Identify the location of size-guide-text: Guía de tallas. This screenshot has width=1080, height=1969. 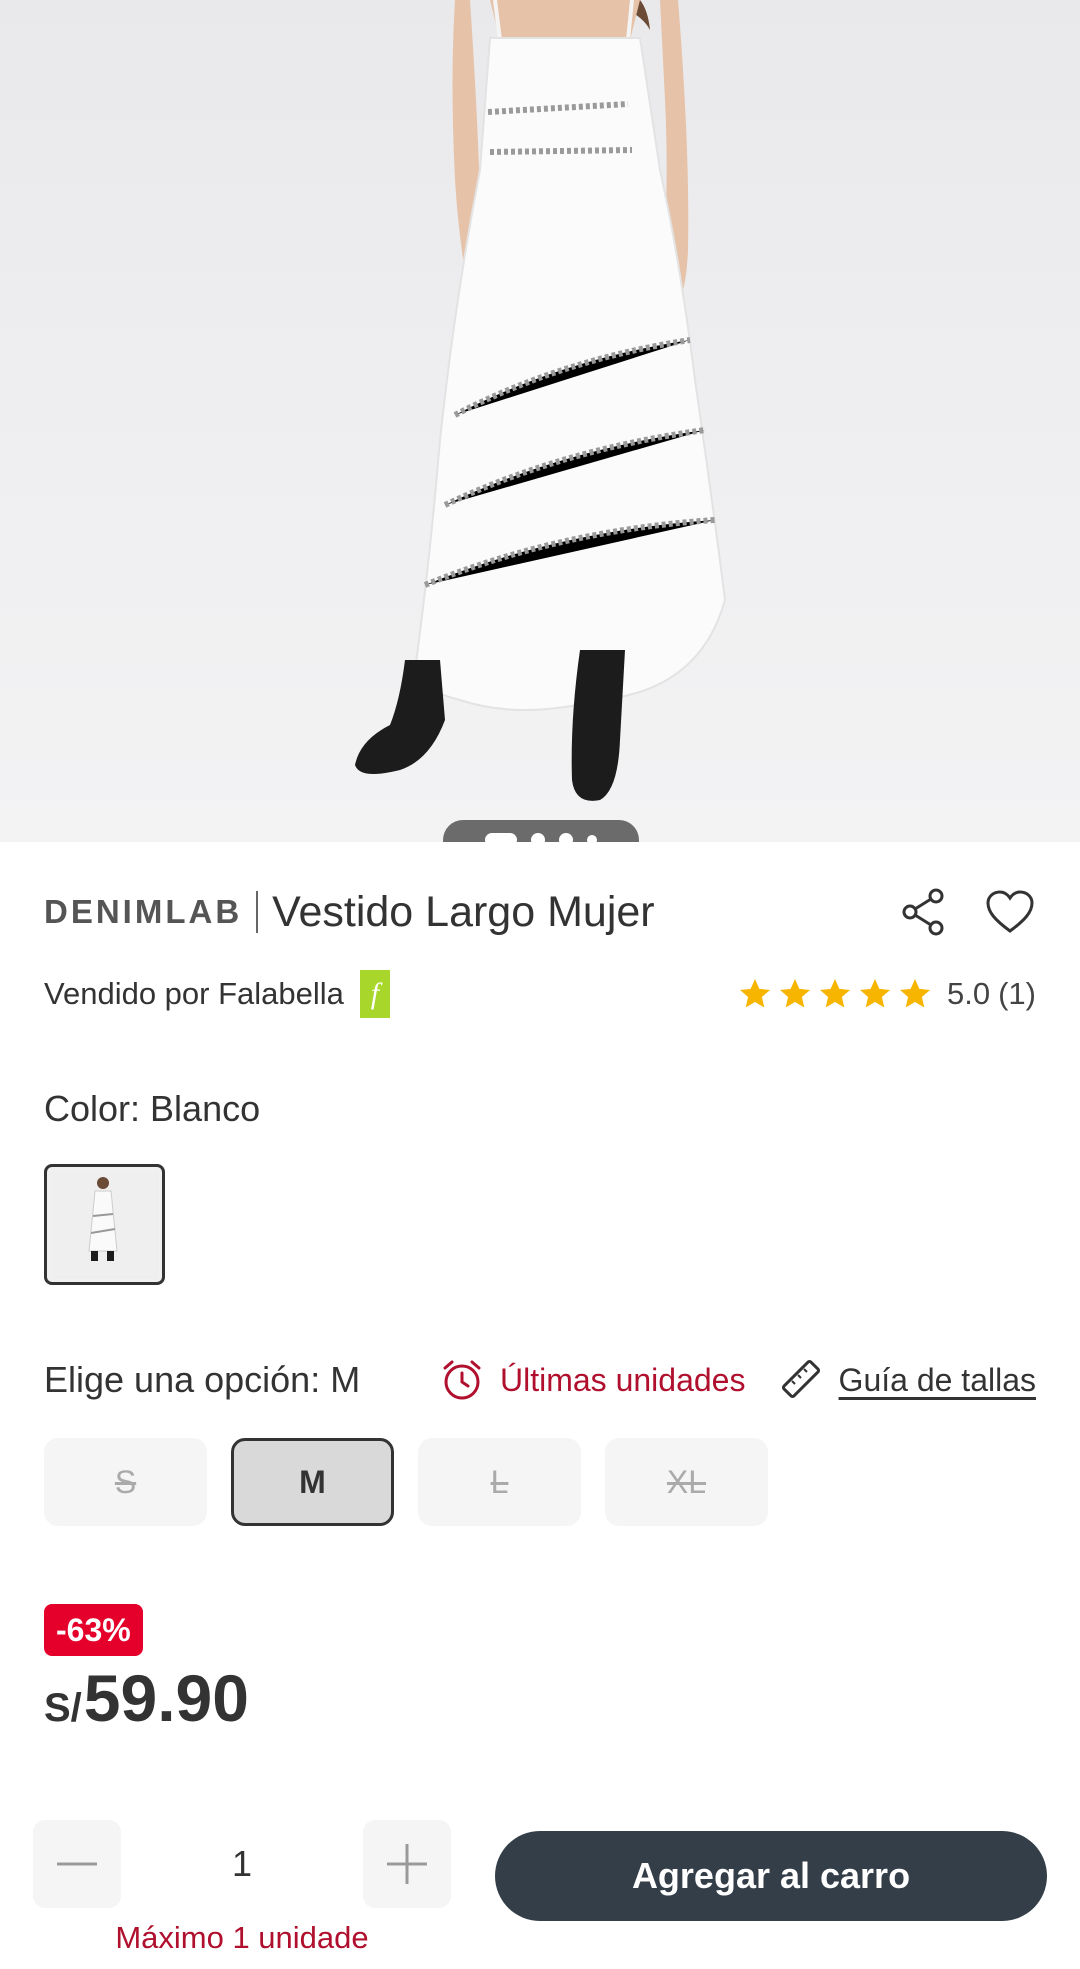
(937, 1380).